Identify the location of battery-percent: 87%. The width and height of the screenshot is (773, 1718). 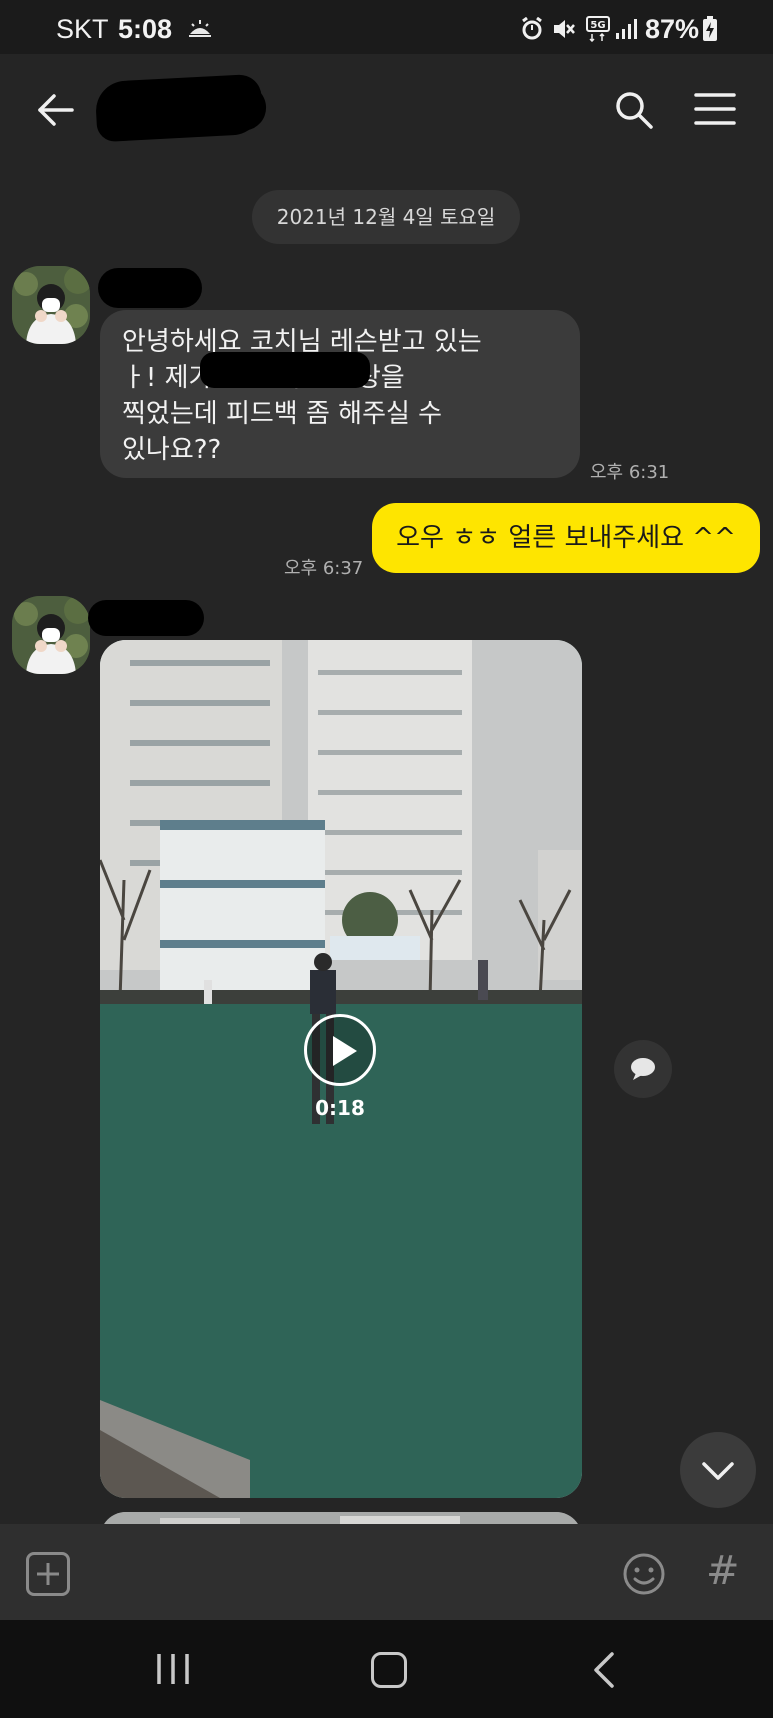
(672, 29).